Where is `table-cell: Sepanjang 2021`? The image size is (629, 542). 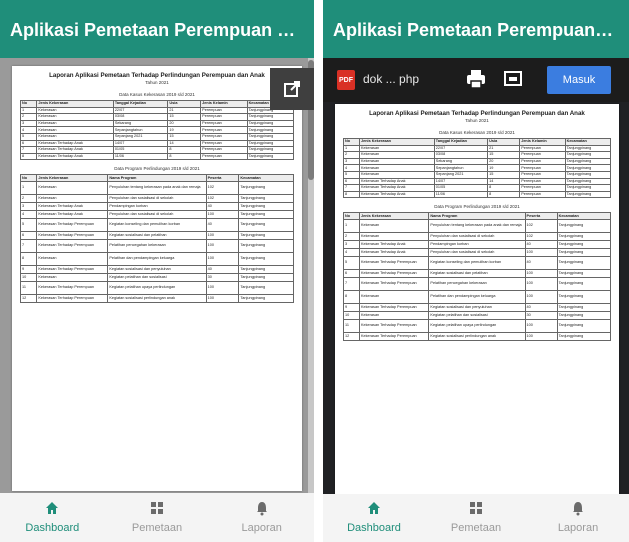
table-cell: Sepanjang 2021 is located at coordinates (140, 136).